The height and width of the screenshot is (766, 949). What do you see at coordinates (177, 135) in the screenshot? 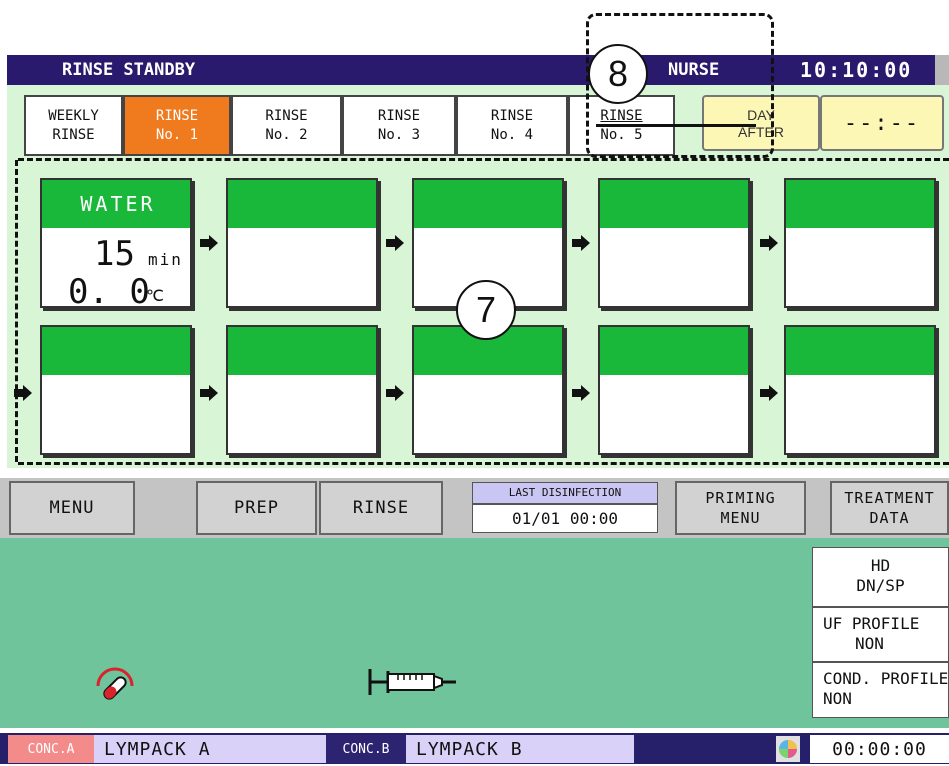
I see `tab-label-line2: No. 1` at bounding box center [177, 135].